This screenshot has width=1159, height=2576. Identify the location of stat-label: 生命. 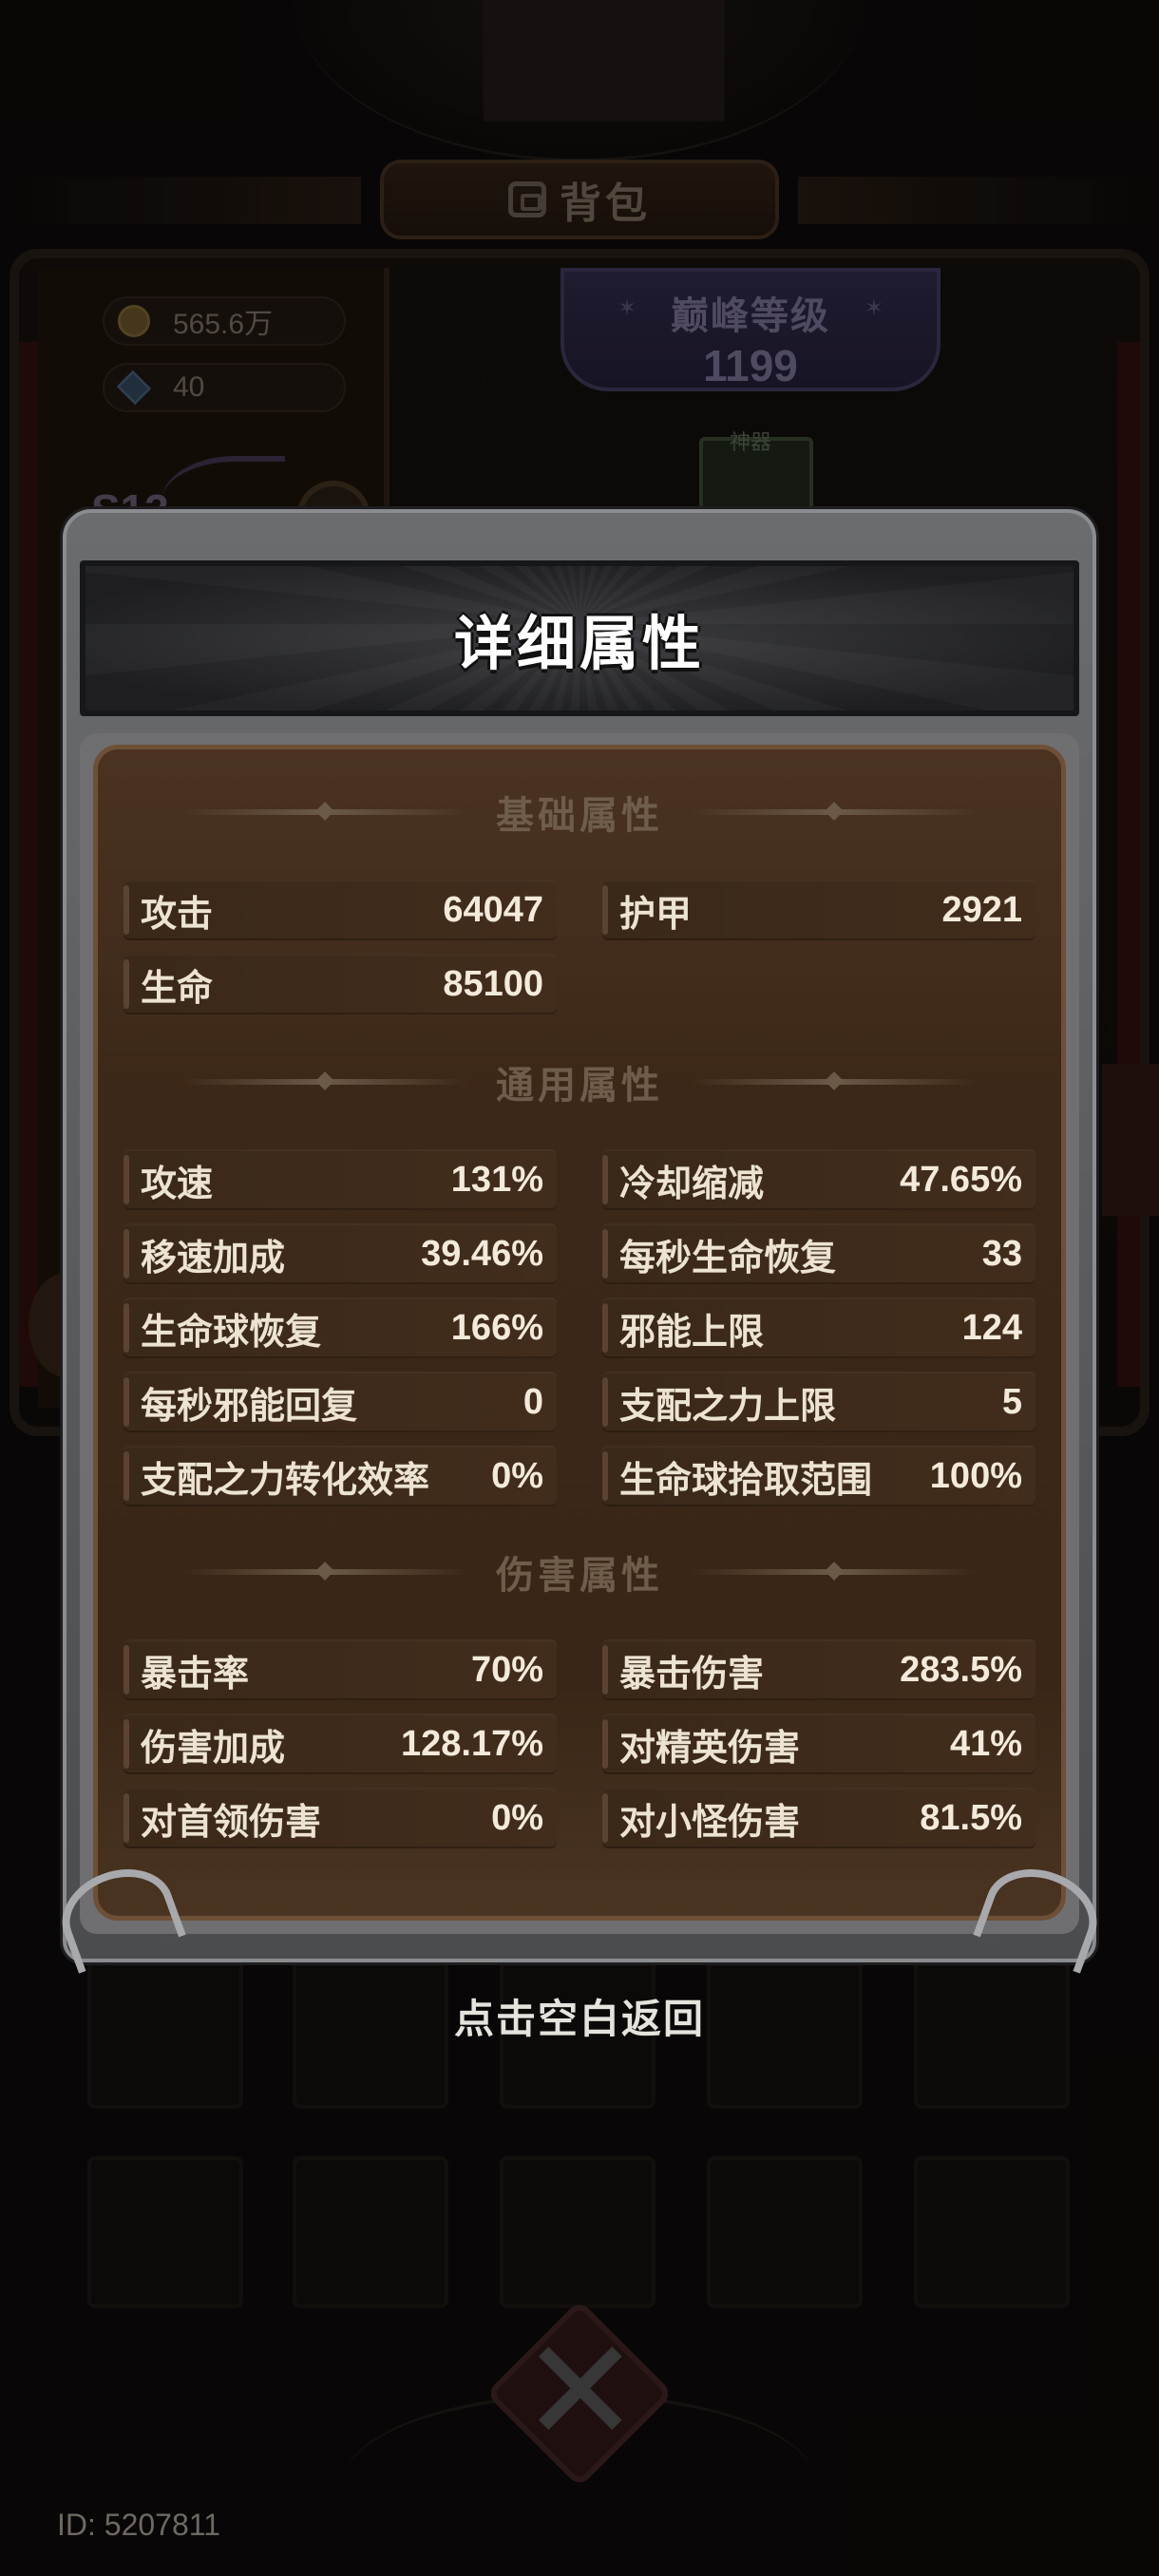
(177, 987).